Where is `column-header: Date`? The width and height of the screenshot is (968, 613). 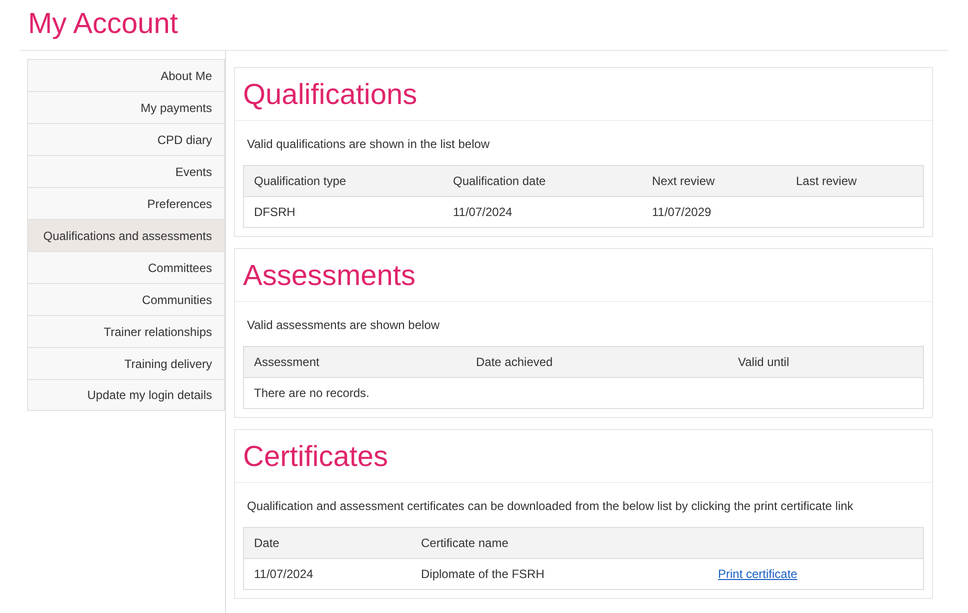 column-header: Date is located at coordinates (267, 543).